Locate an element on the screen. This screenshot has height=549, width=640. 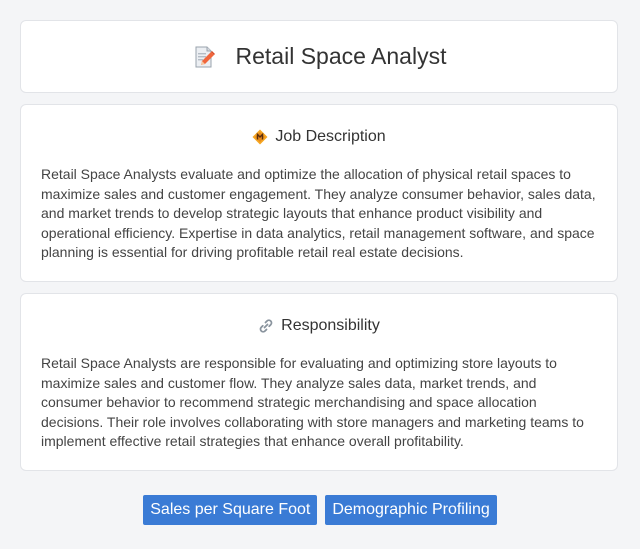
skill-tag-sales-per-square-foot: Sales per Square Foot is located at coordinates (230, 510).